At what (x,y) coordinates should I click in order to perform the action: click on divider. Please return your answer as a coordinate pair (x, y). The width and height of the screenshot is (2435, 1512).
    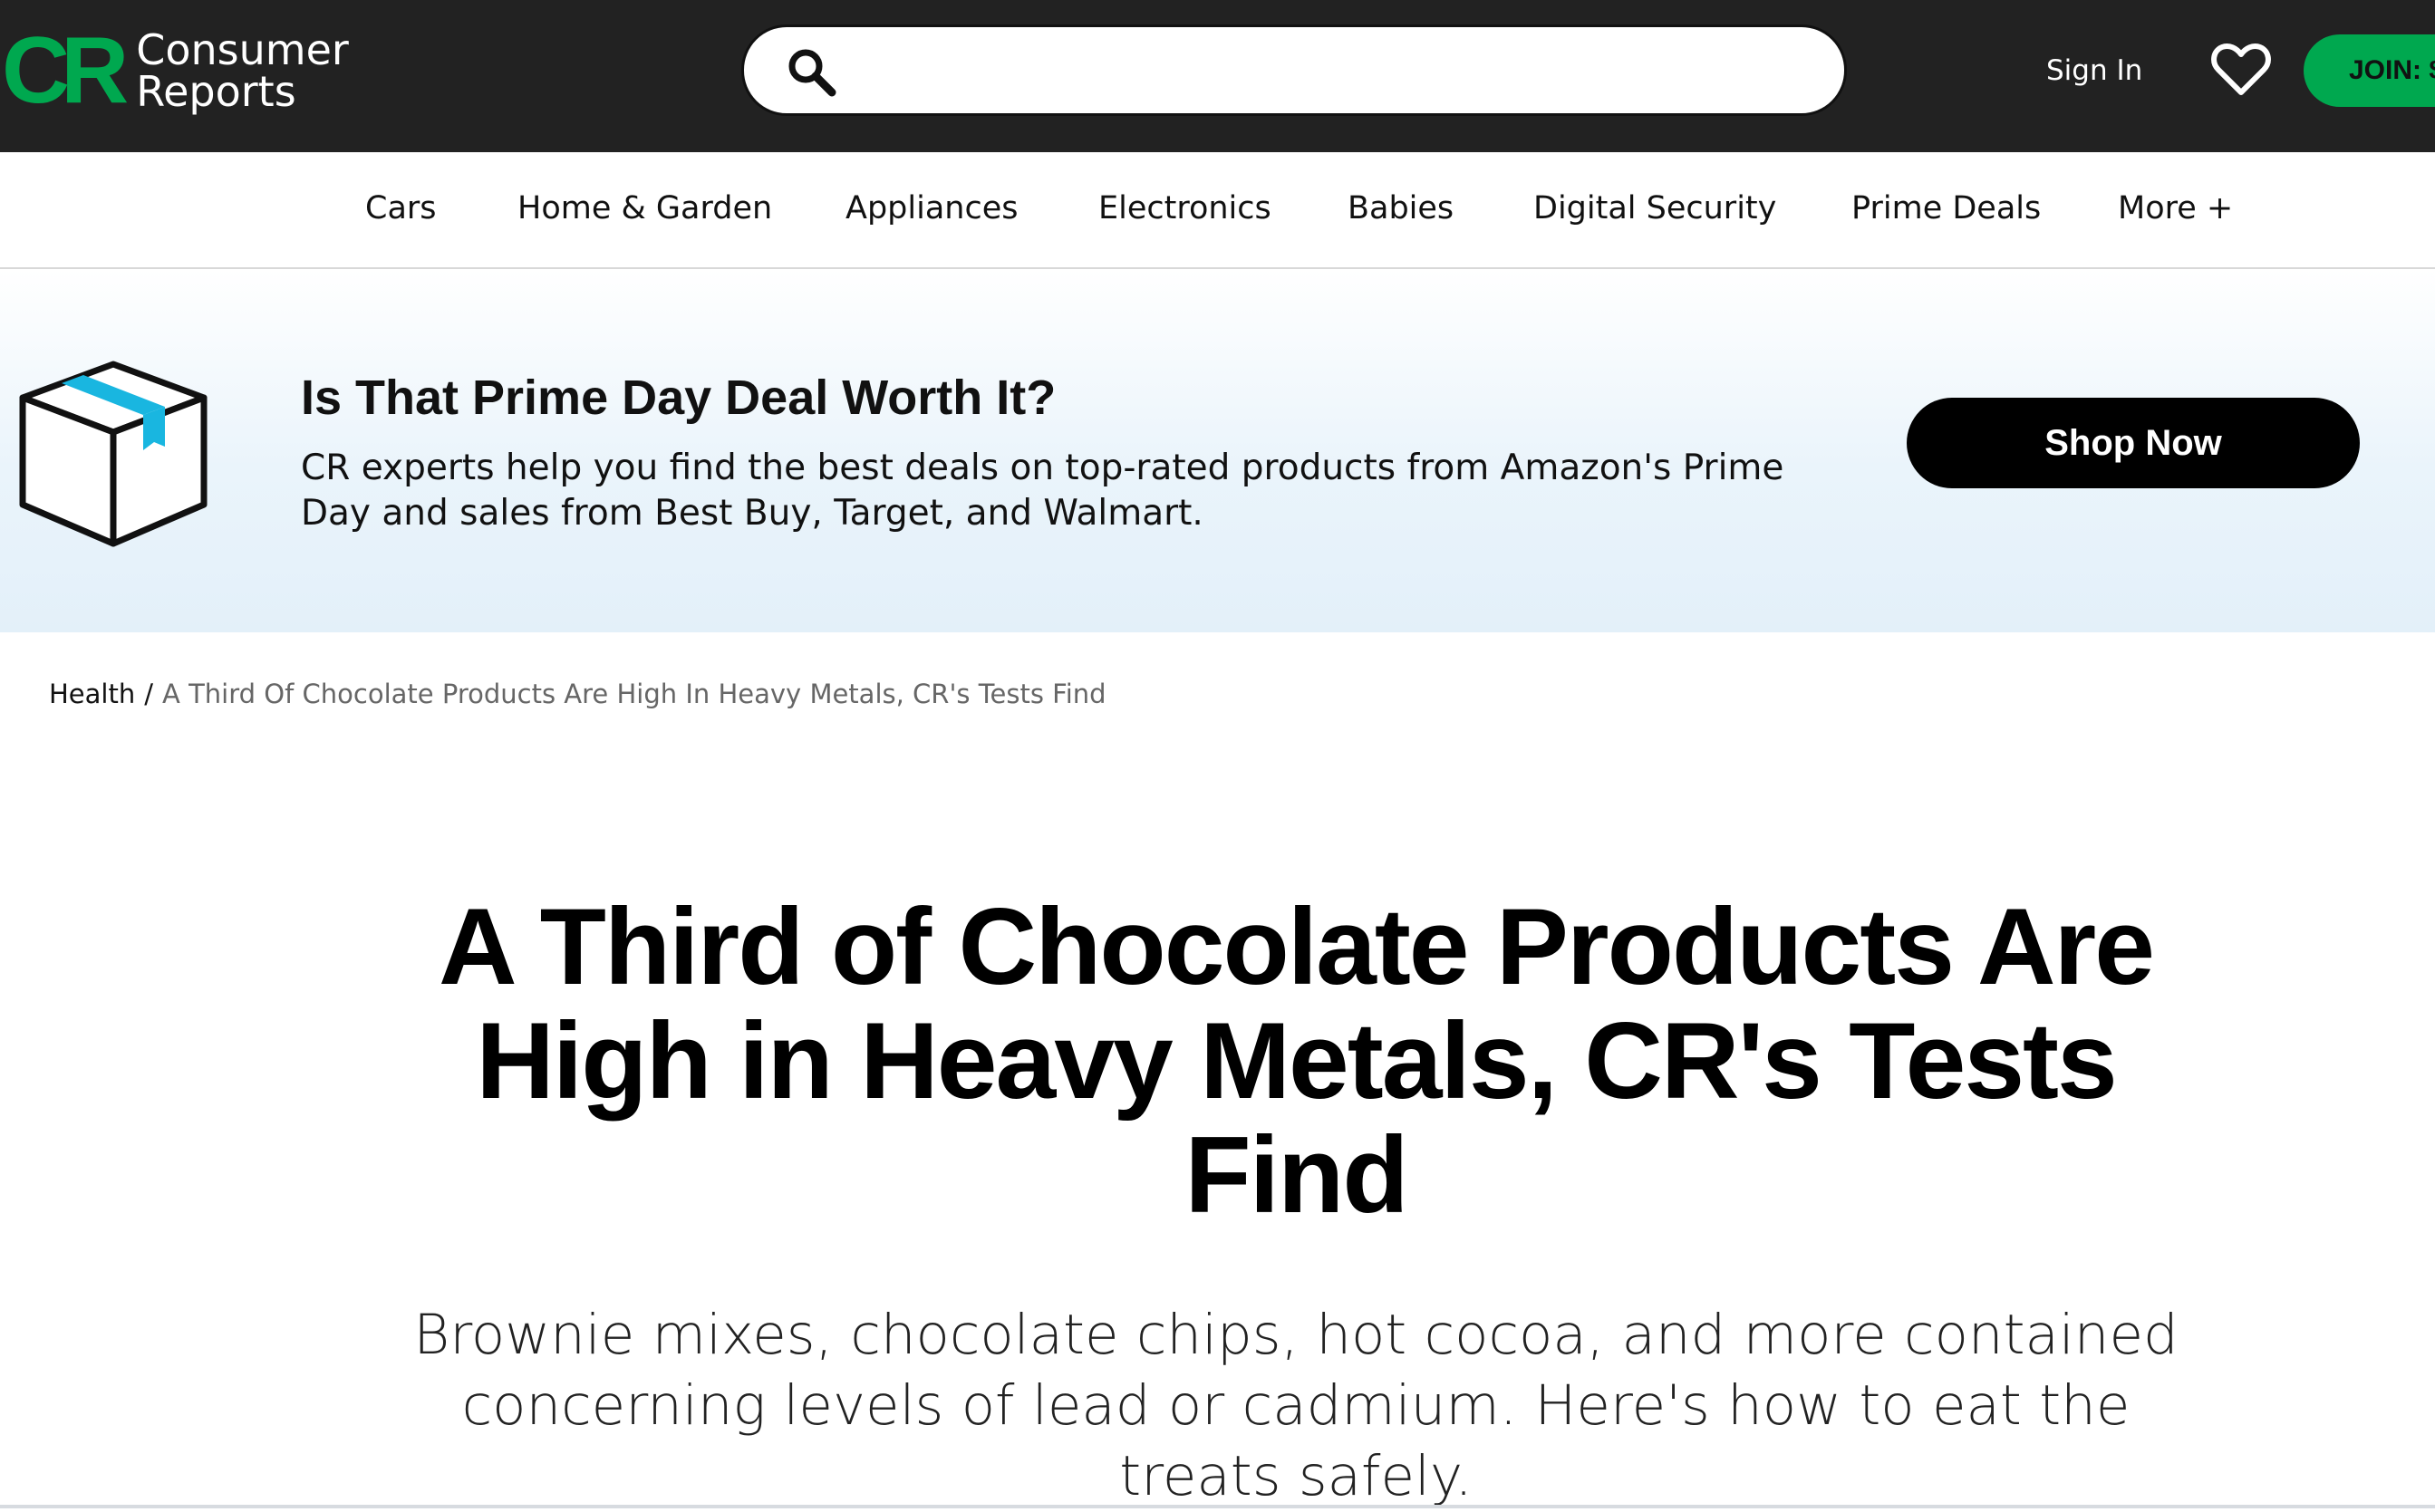
    Looking at the image, I should click on (1217, 1506).